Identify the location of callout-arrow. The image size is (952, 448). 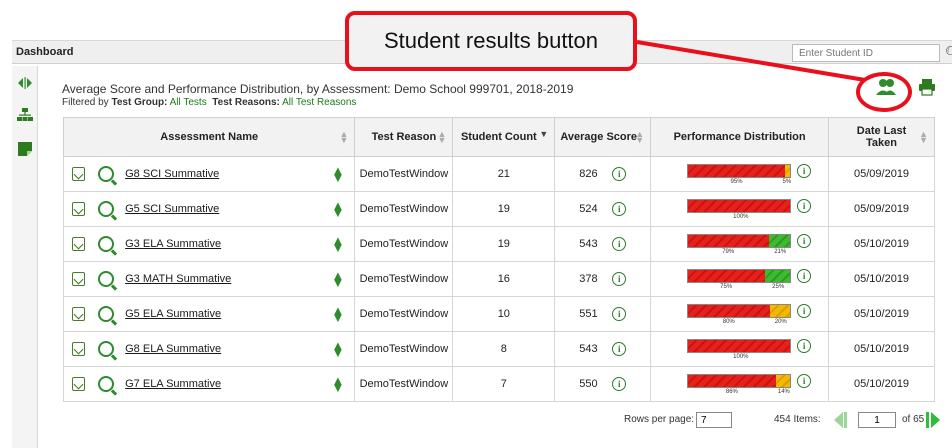
(751, 61).